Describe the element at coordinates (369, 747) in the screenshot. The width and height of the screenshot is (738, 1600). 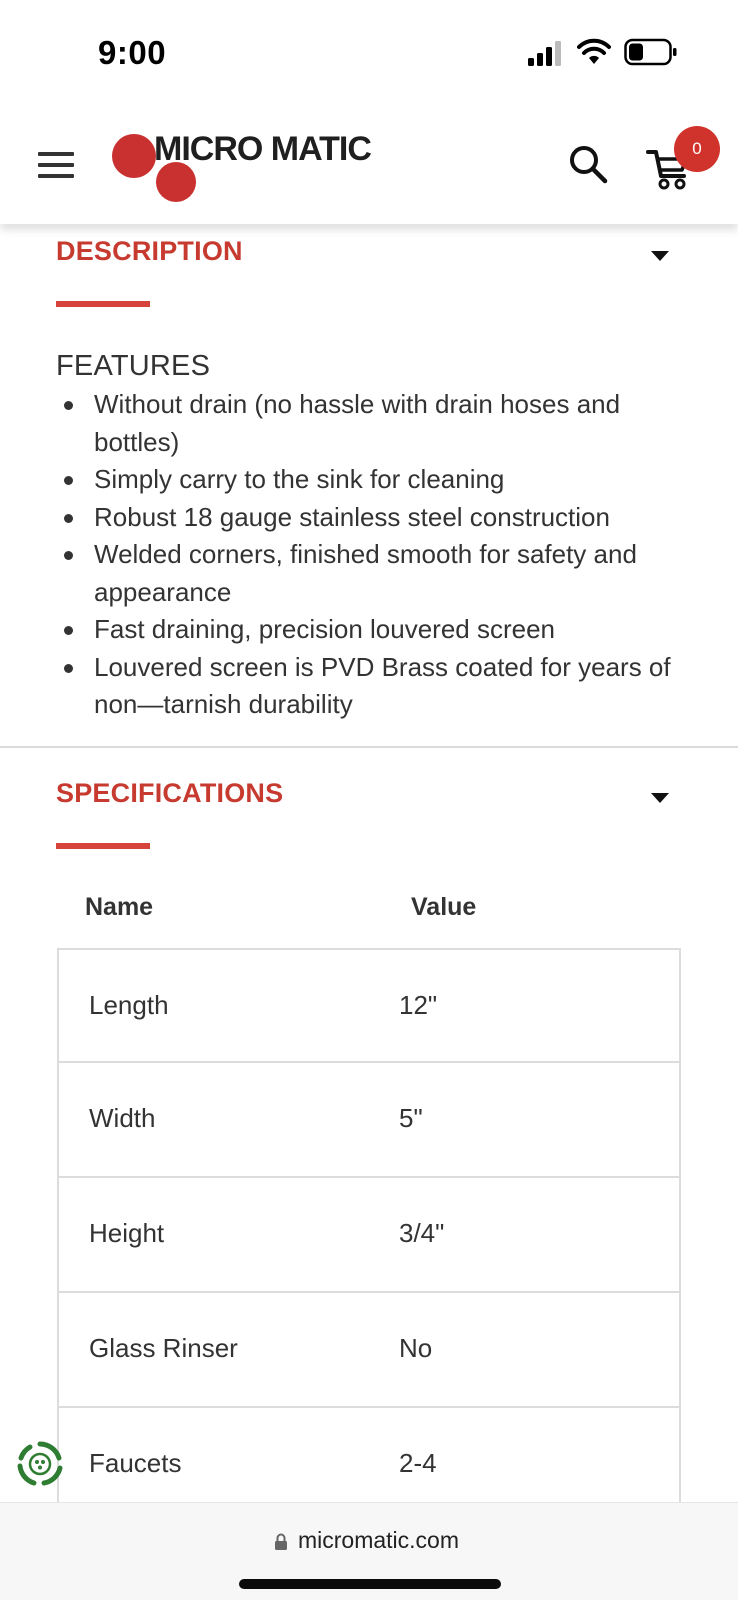
I see `section-divider` at that location.